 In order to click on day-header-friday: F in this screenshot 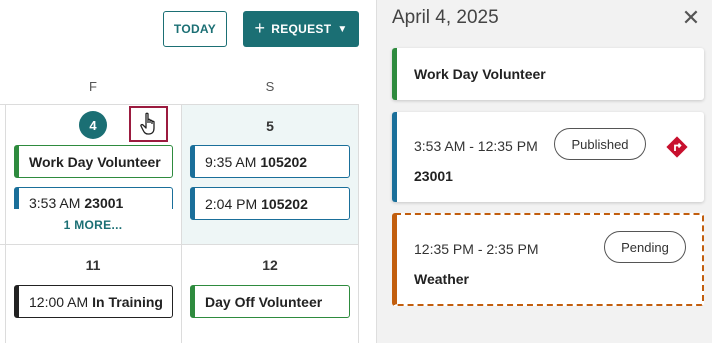, I will do `click(93, 86)`.